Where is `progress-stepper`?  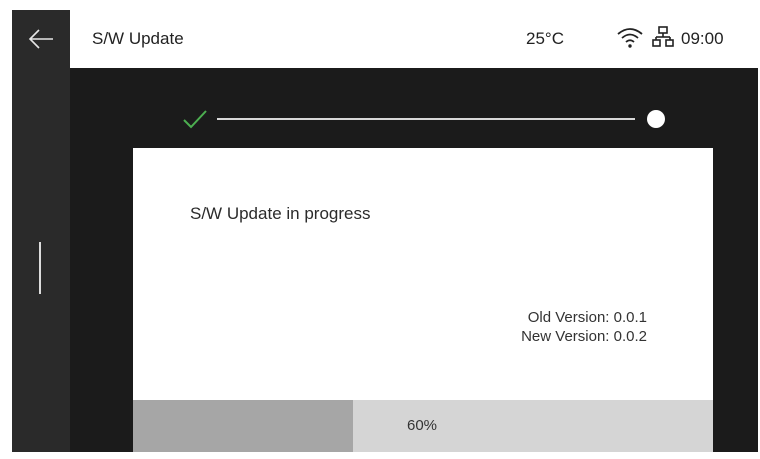
progress-stepper is located at coordinates (422, 117).